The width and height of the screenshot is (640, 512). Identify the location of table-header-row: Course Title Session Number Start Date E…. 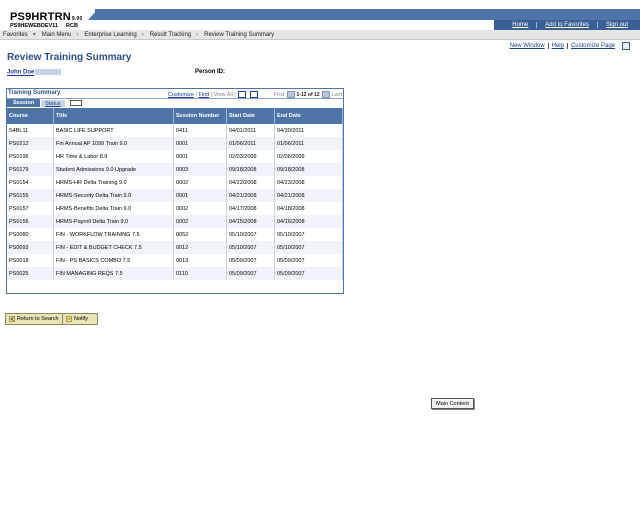
(175, 116).